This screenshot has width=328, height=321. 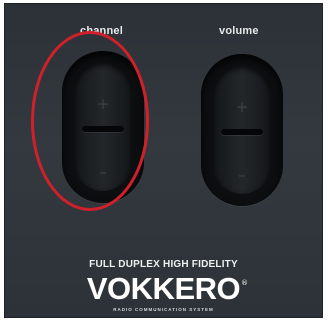 I want to click on volume-rocker-button: + –, so click(x=242, y=130).